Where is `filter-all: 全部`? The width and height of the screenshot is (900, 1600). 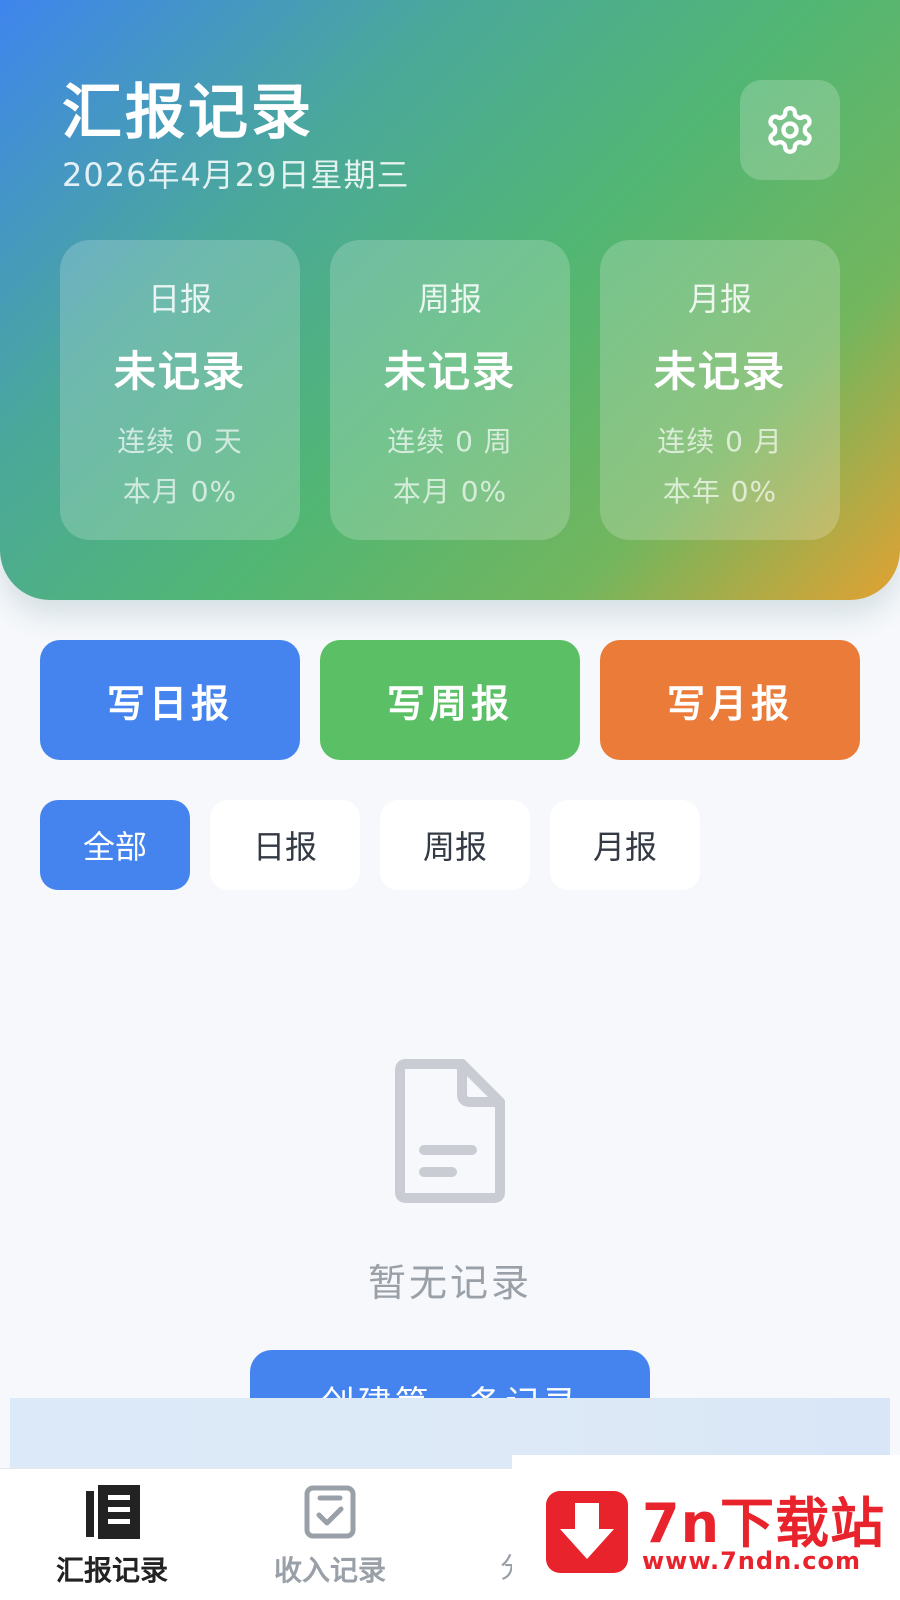 filter-all: 全部 is located at coordinates (115, 845).